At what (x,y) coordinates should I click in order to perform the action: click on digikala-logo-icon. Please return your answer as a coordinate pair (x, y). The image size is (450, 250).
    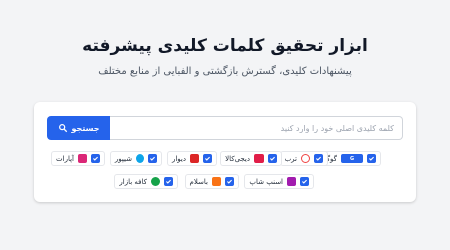
    Looking at the image, I should click on (259, 158).